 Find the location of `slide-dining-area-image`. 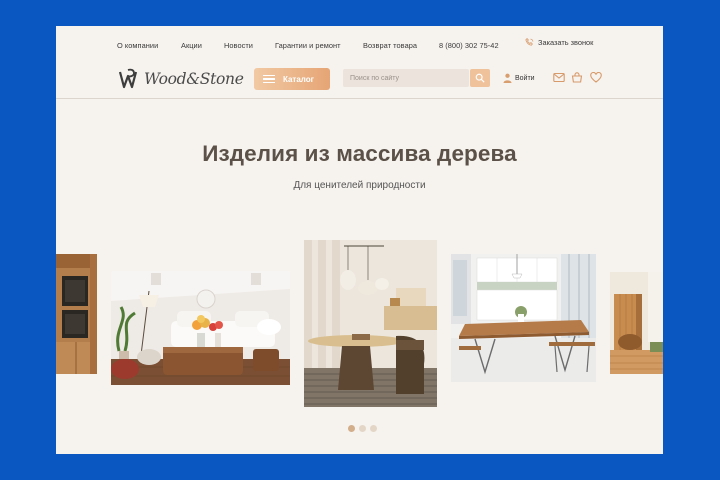

slide-dining-area-image is located at coordinates (370, 323).